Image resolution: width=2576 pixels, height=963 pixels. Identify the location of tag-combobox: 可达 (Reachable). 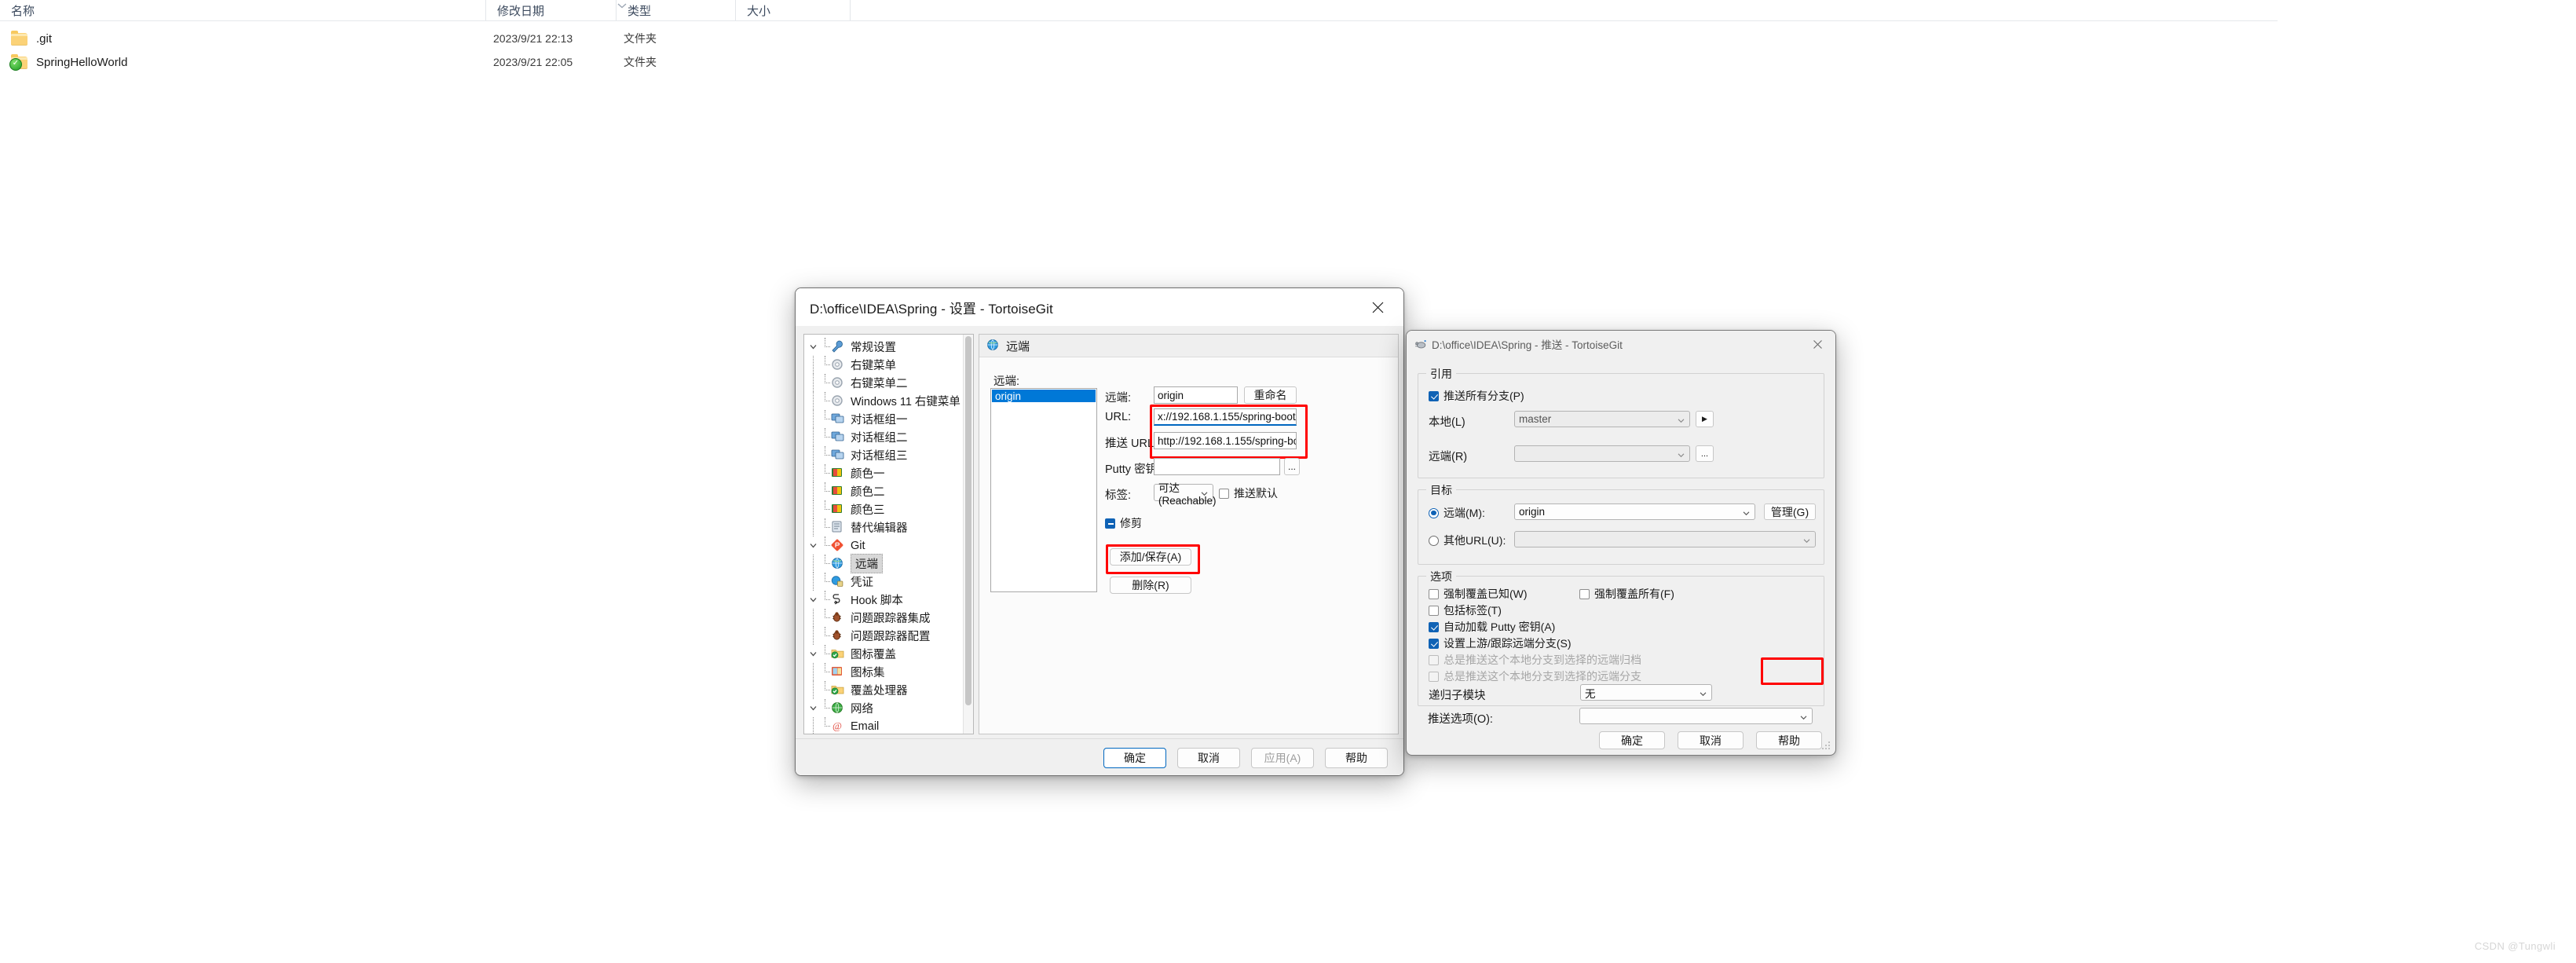
(1185, 495).